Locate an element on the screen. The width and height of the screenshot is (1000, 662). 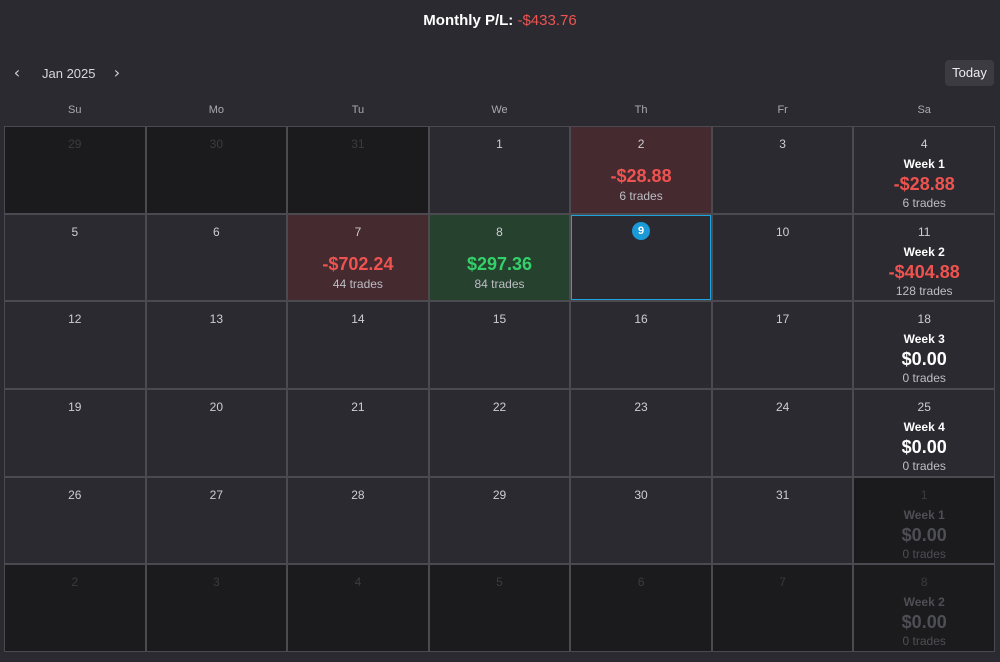
calendar-day: 15 is located at coordinates (499, 345).